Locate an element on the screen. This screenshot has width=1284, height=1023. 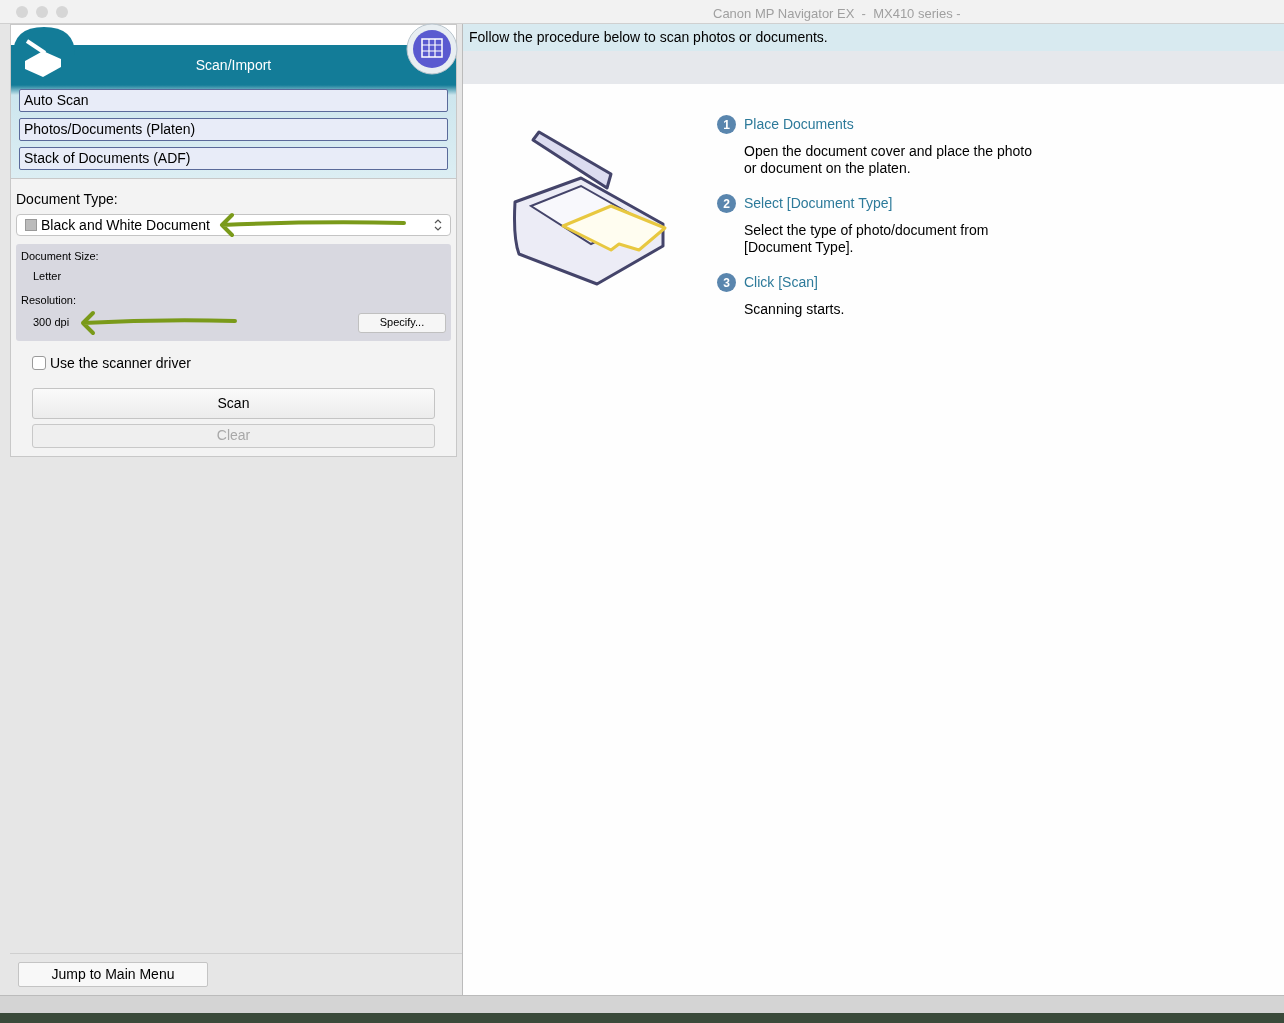
step-description: Open the document cover and place the photo or document on the platen. is located at coordinates (888, 160).